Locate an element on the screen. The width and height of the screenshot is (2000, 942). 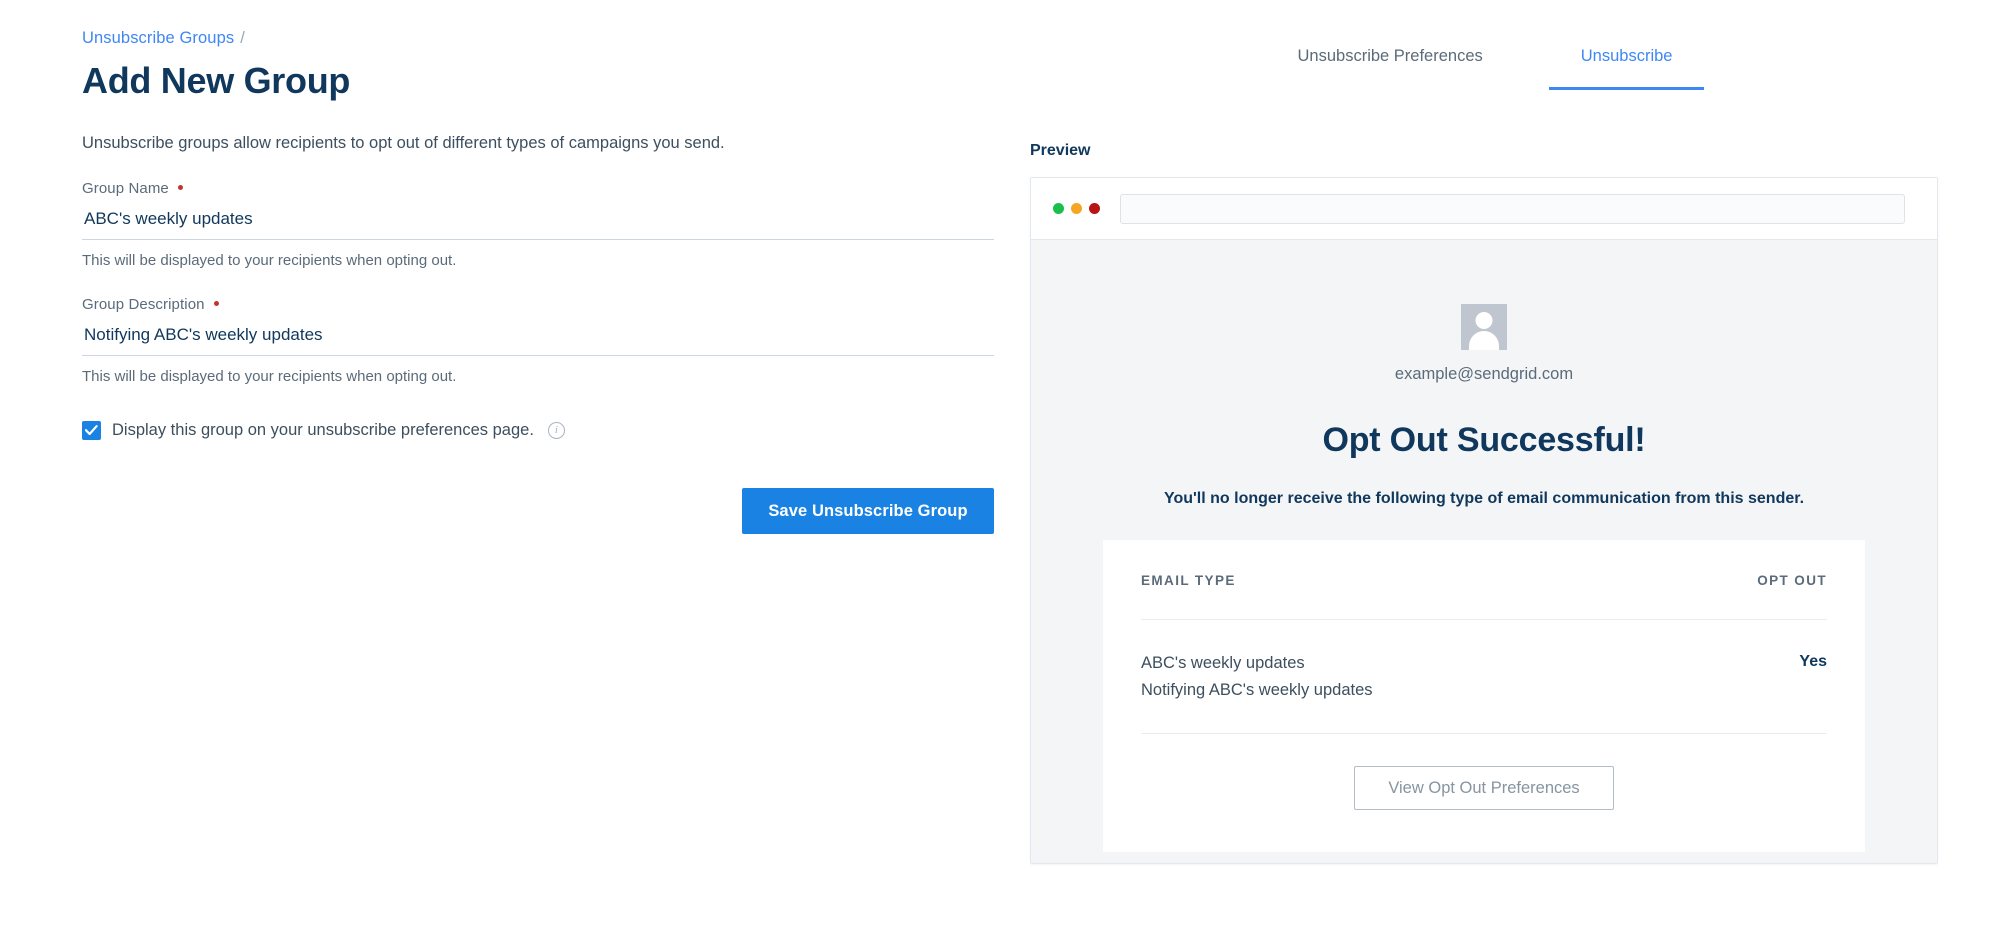
column-header-opt-out: OPT OUT is located at coordinates (1747, 580).